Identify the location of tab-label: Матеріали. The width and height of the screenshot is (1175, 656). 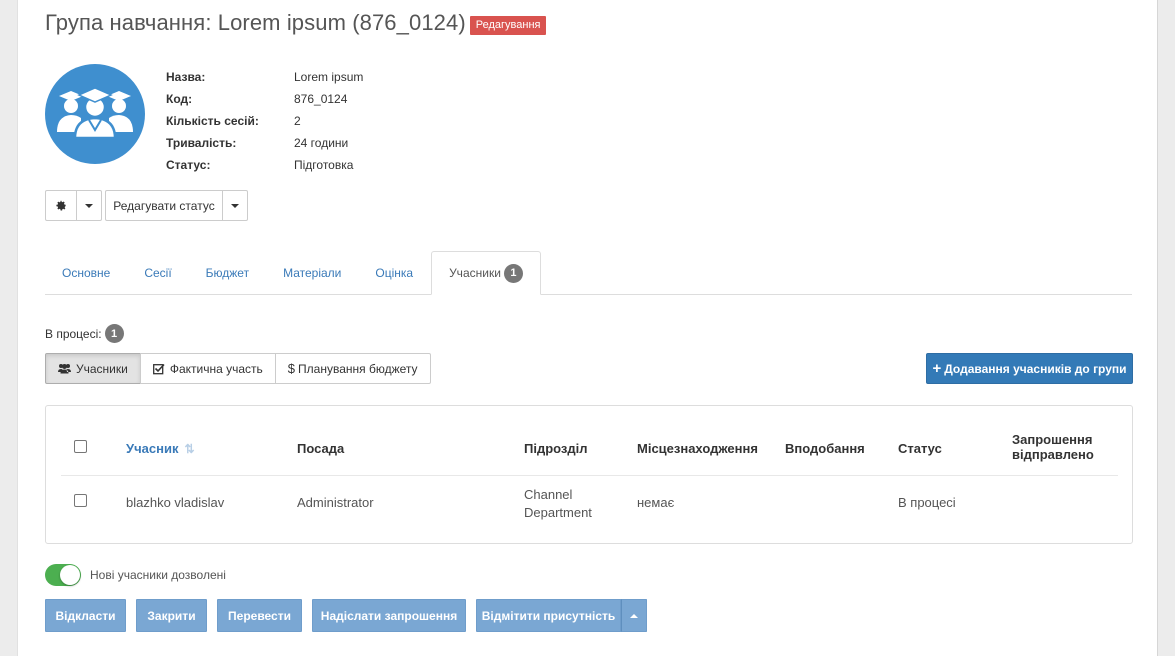
(312, 272).